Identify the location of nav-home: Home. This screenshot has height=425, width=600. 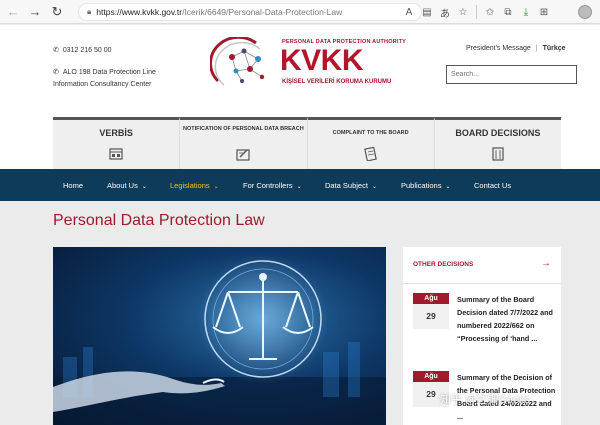
(73, 185).